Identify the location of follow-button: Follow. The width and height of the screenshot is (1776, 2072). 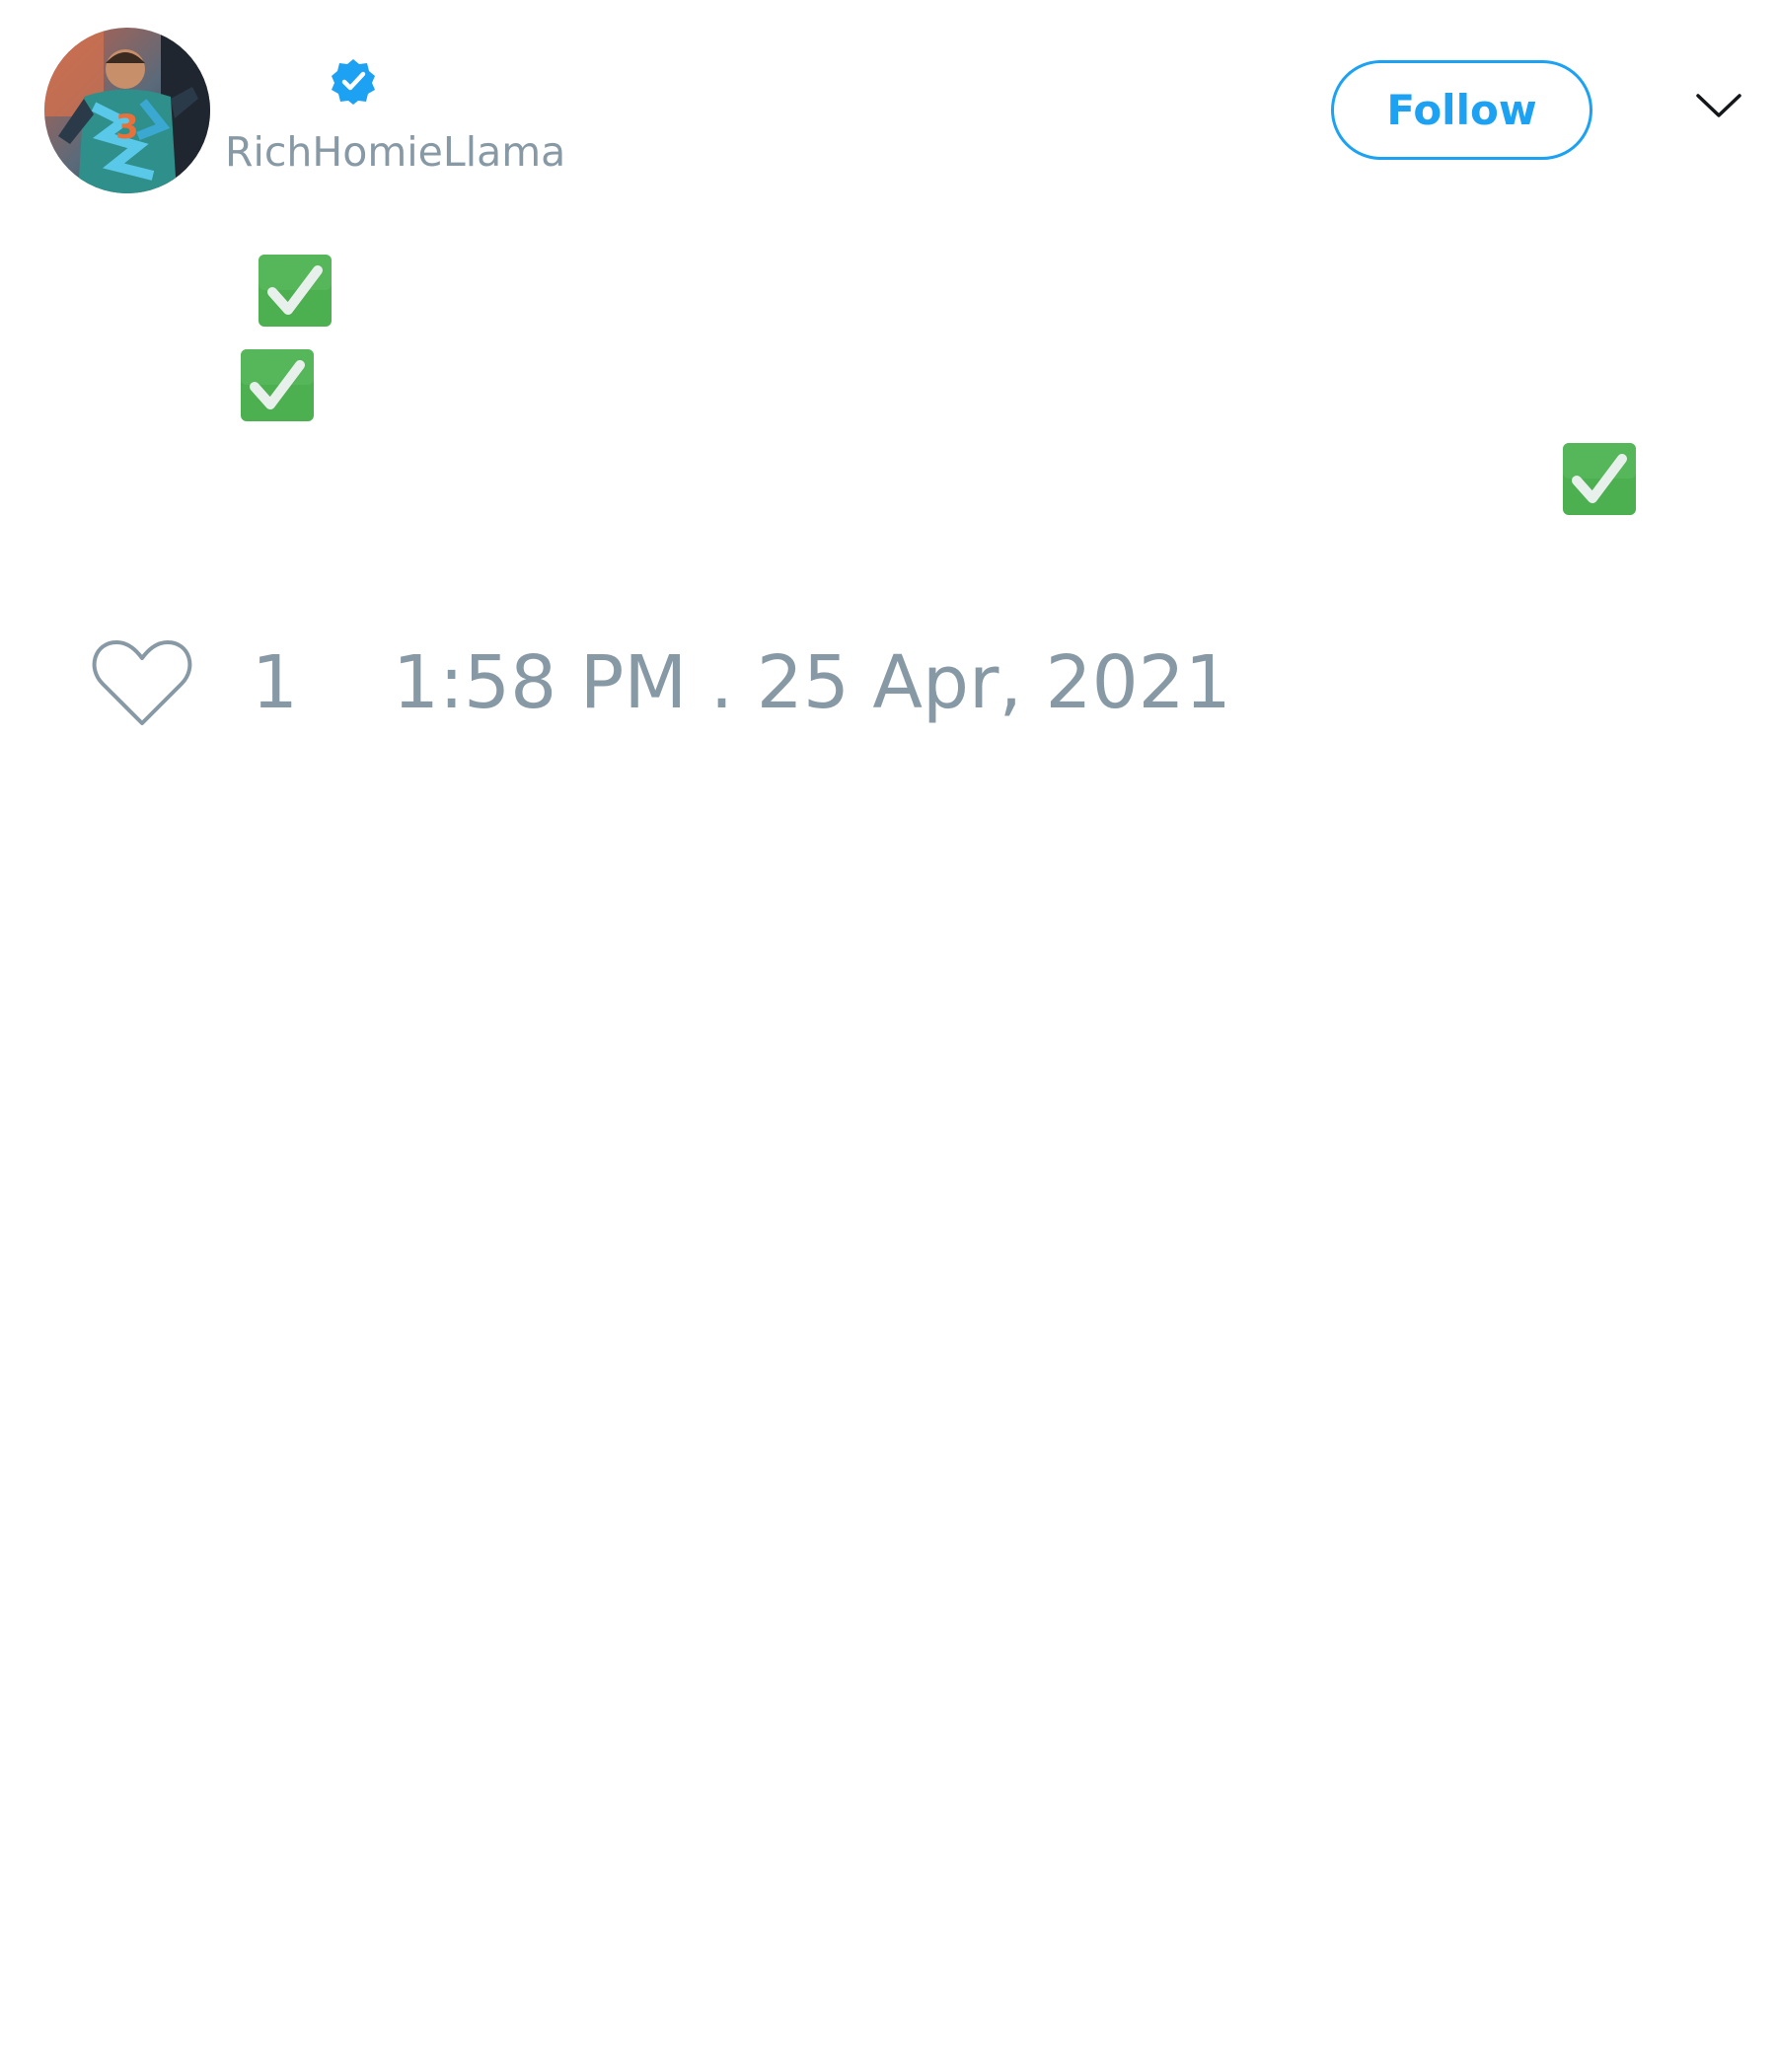
(1462, 110).